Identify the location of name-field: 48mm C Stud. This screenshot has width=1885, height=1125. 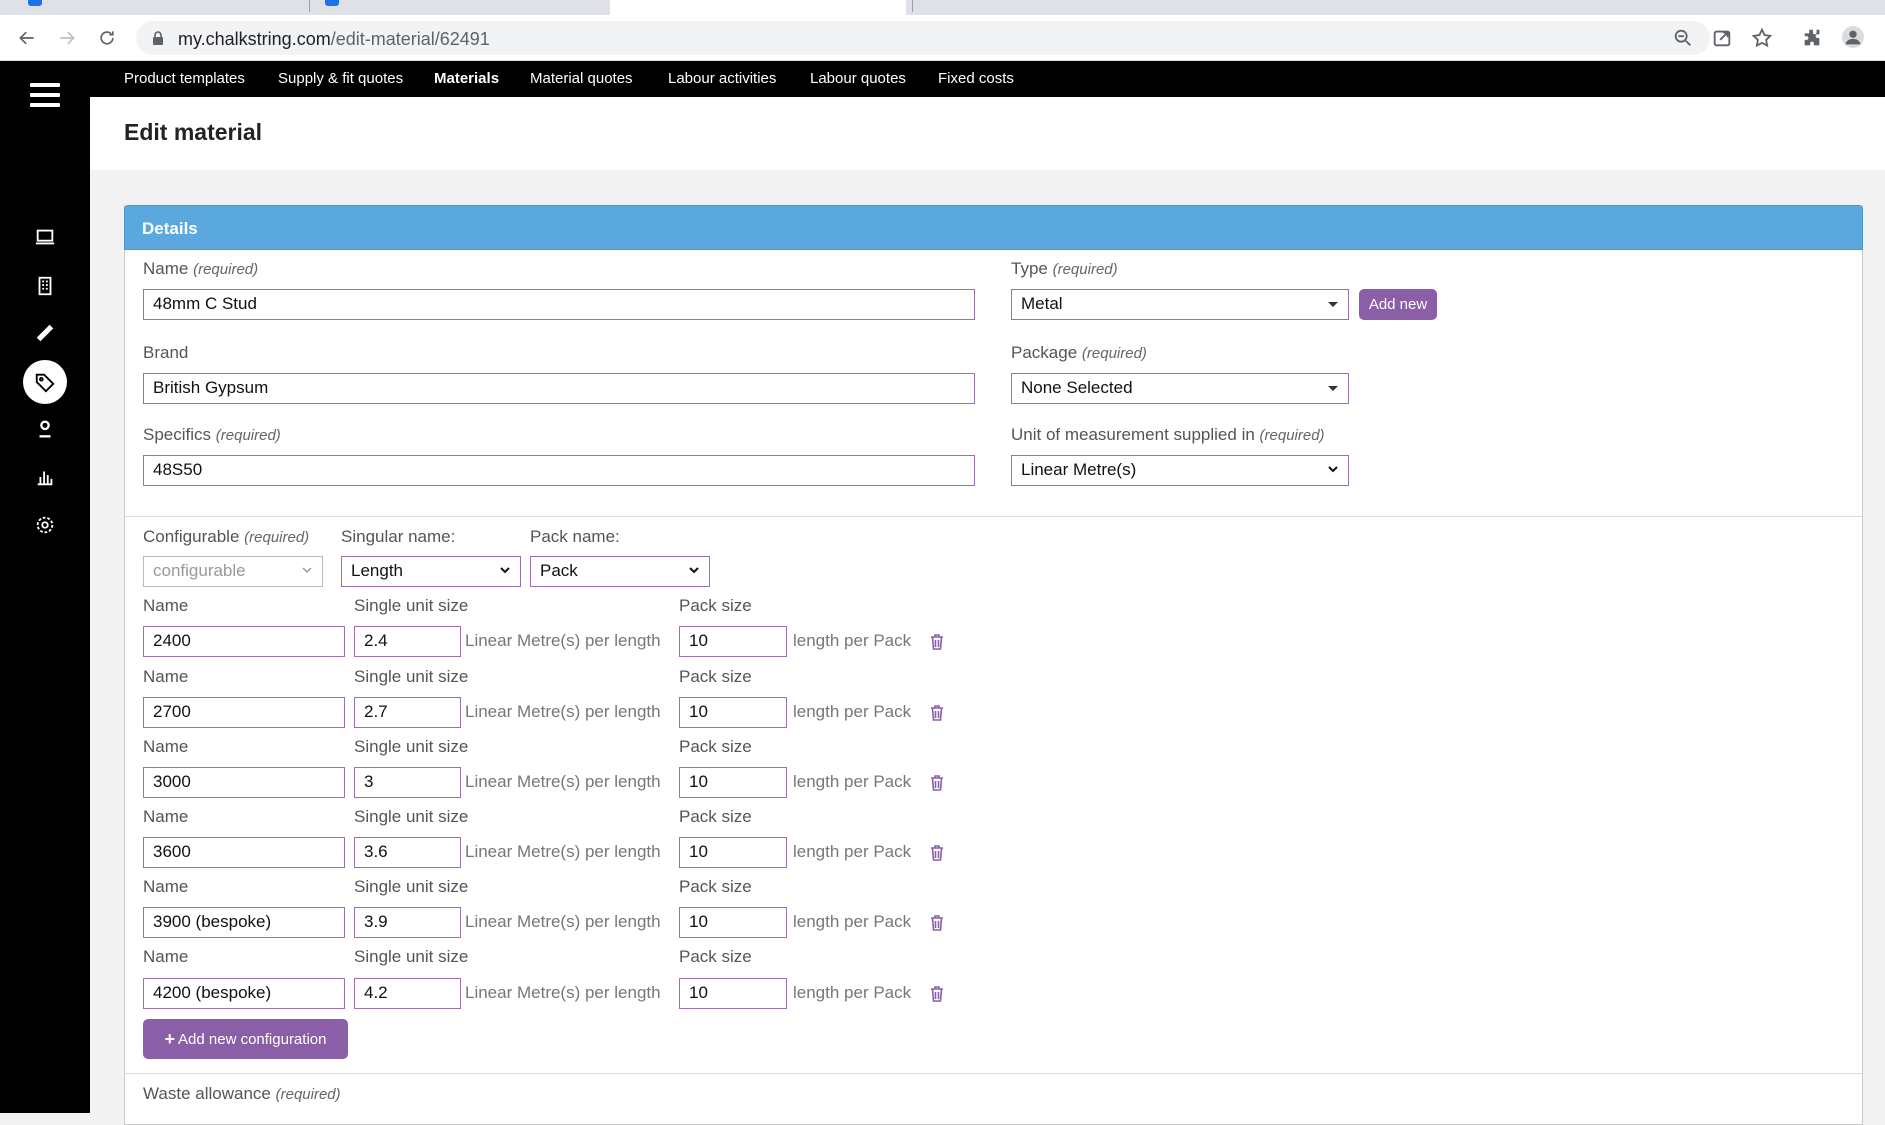
(559, 304).